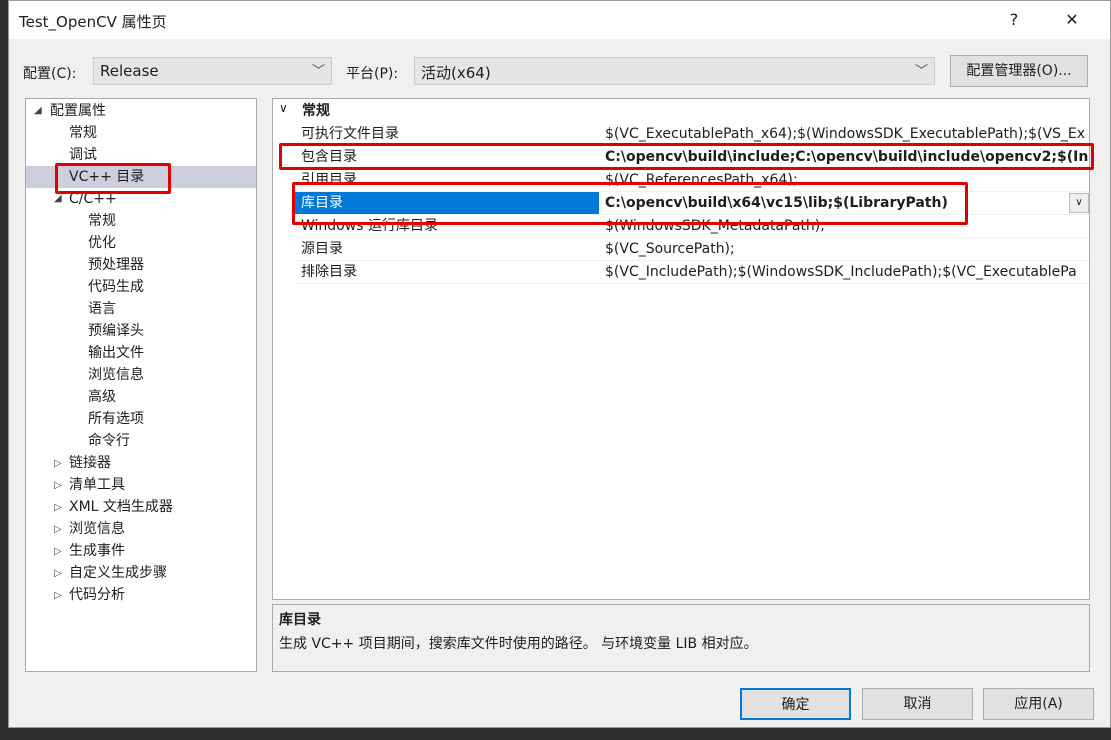 The height and width of the screenshot is (740, 1111). Describe the element at coordinates (283, 108) in the screenshot. I see `chevron-down-icon: ∨` at that location.